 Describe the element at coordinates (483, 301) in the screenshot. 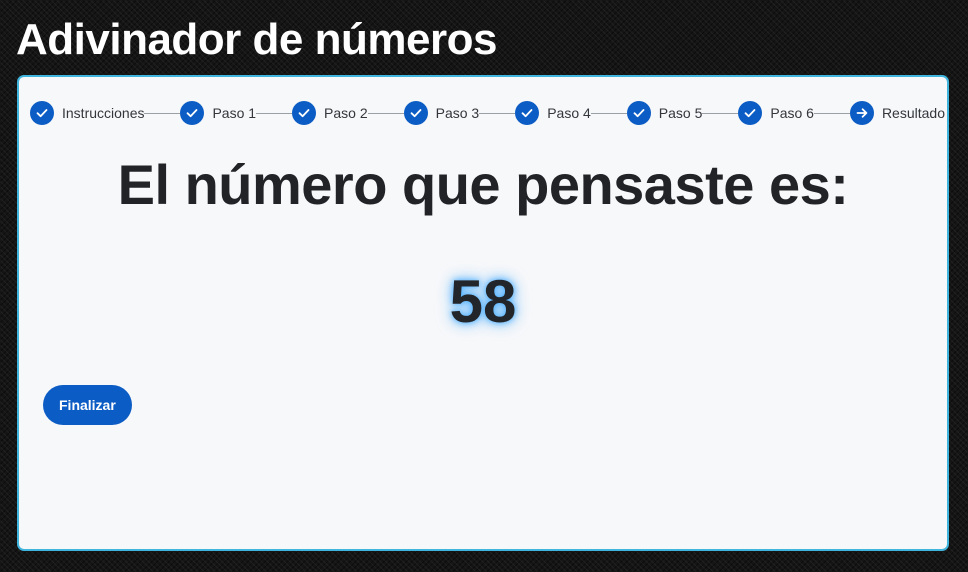

I see `guessed-number: 58` at that location.